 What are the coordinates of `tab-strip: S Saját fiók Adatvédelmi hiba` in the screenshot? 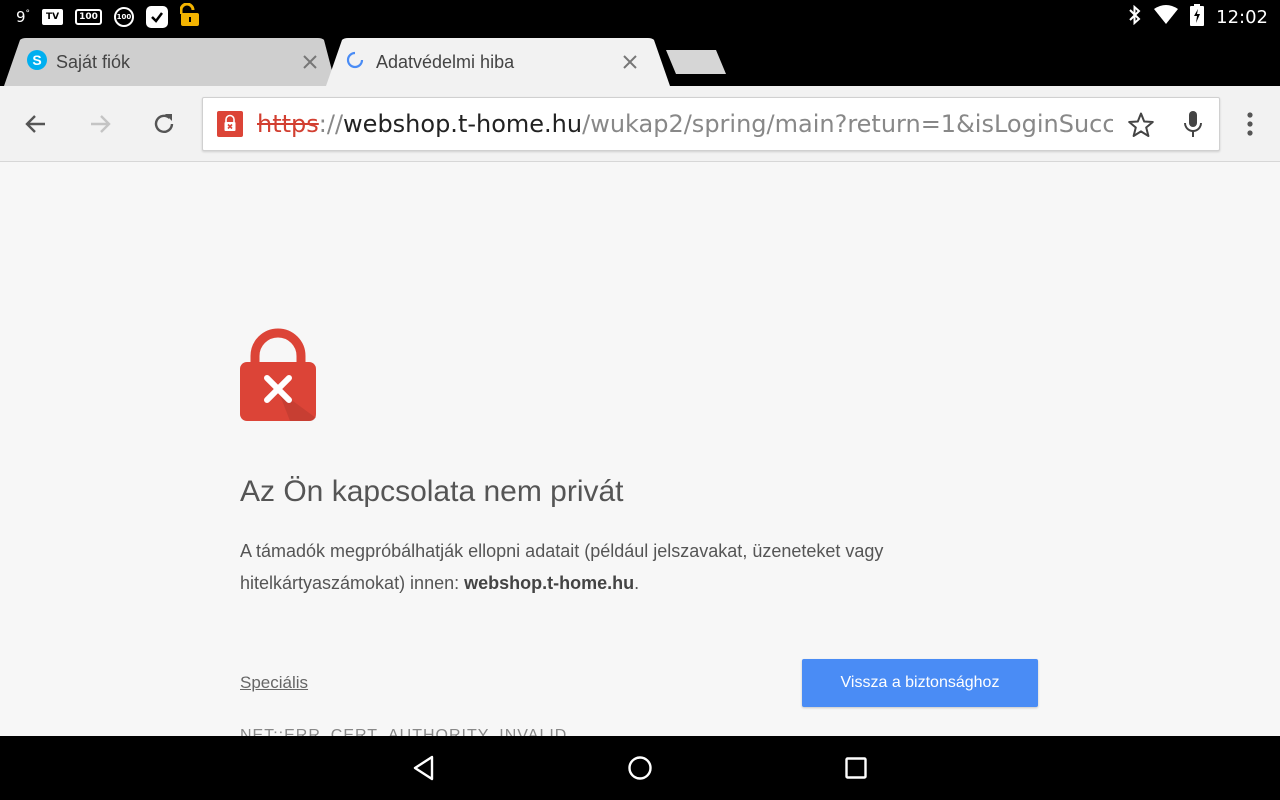 It's located at (640, 60).